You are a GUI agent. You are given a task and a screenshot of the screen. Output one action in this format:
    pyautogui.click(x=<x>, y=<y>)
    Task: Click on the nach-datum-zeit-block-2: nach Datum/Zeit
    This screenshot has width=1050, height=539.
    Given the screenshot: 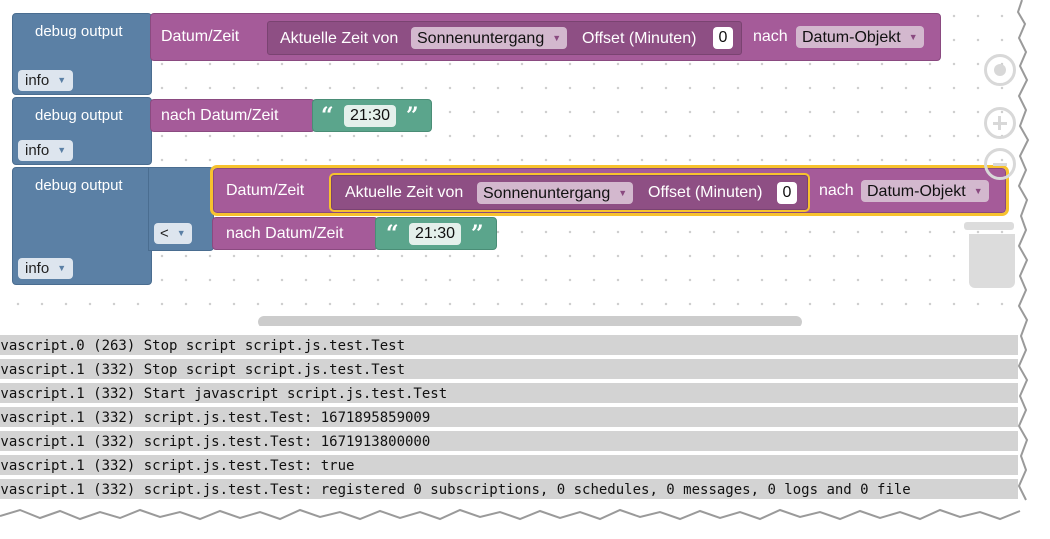 What is the action you would take?
    pyautogui.click(x=295, y=233)
    